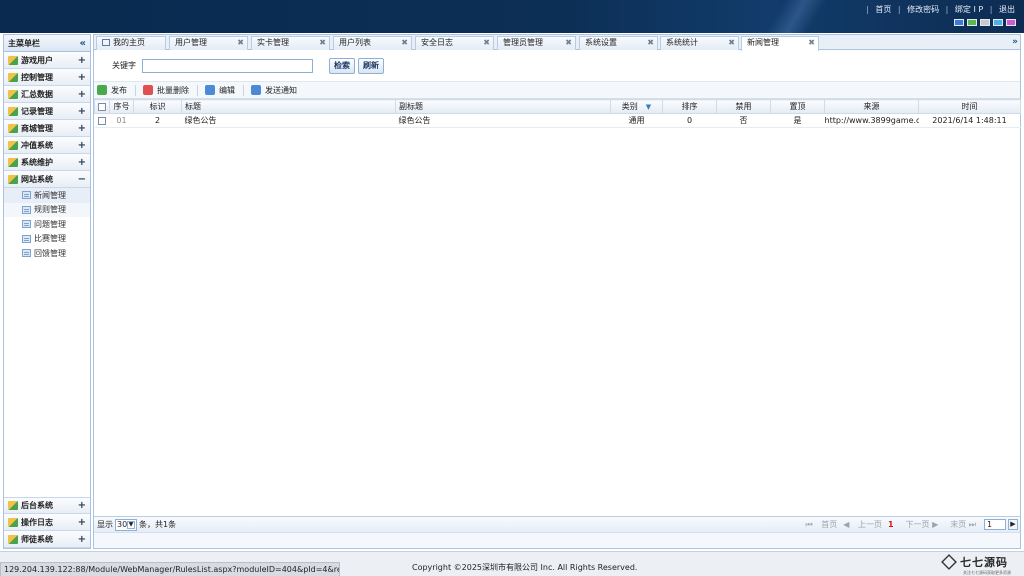 The width and height of the screenshot is (1024, 576). What do you see at coordinates (923, 9) in the screenshot?
I see `change-password-link: 修改密码` at bounding box center [923, 9].